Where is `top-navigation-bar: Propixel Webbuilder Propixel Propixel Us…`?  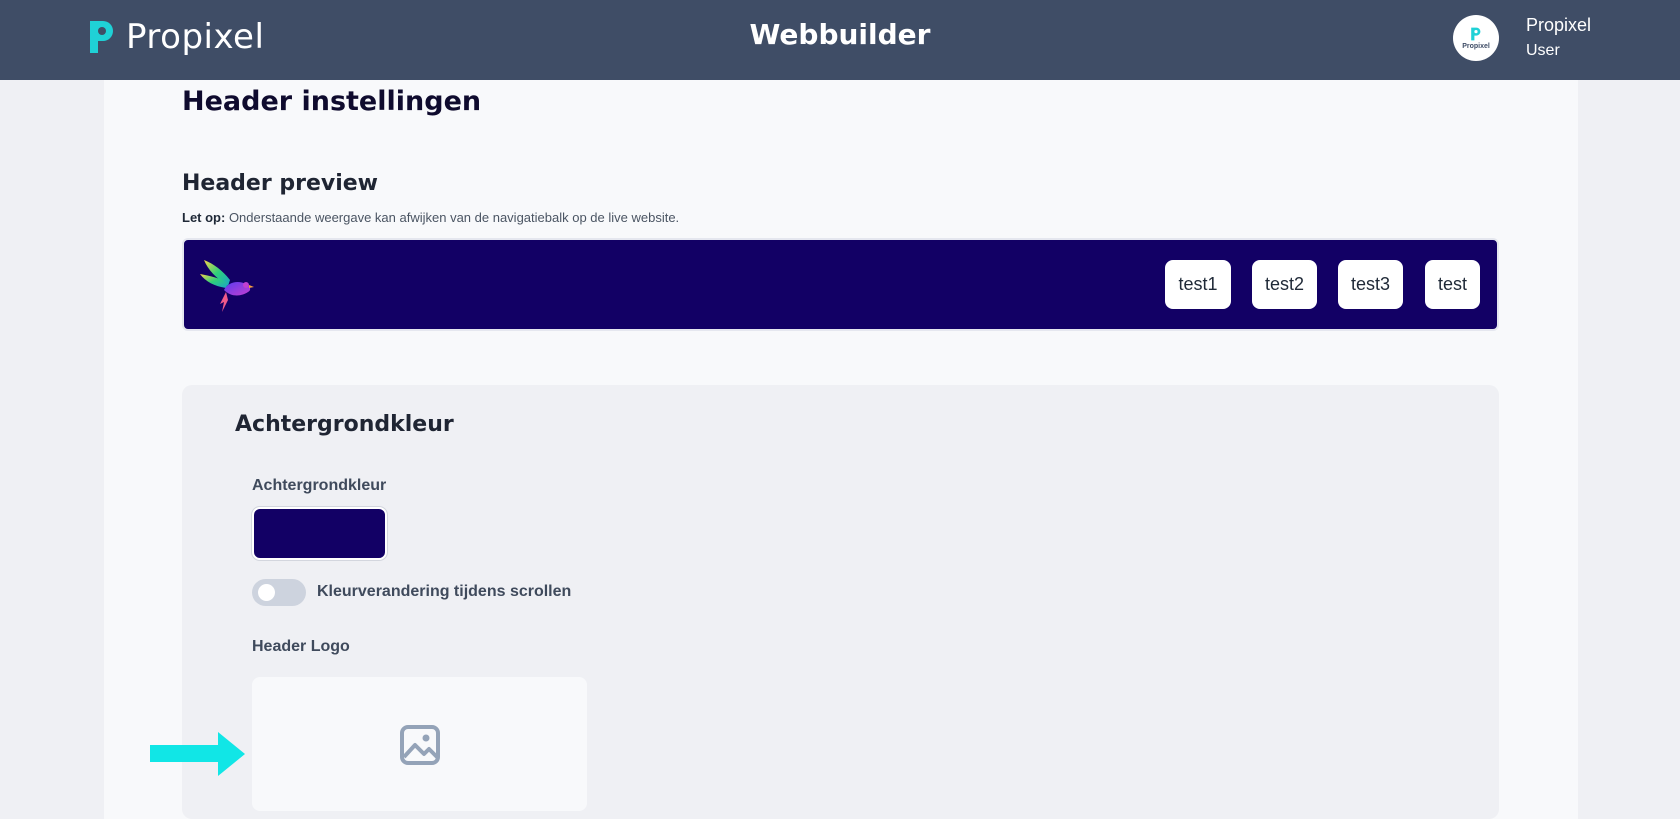 top-navigation-bar: Propixel Webbuilder Propixel Propixel Us… is located at coordinates (840, 40).